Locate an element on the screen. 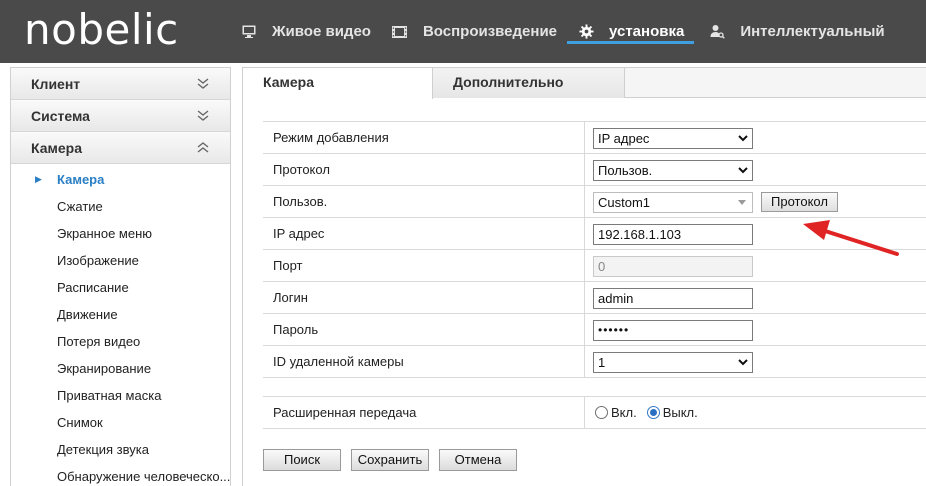 This screenshot has height=486, width=926. row-protocol: Протокол Пользов. is located at coordinates (594, 170).